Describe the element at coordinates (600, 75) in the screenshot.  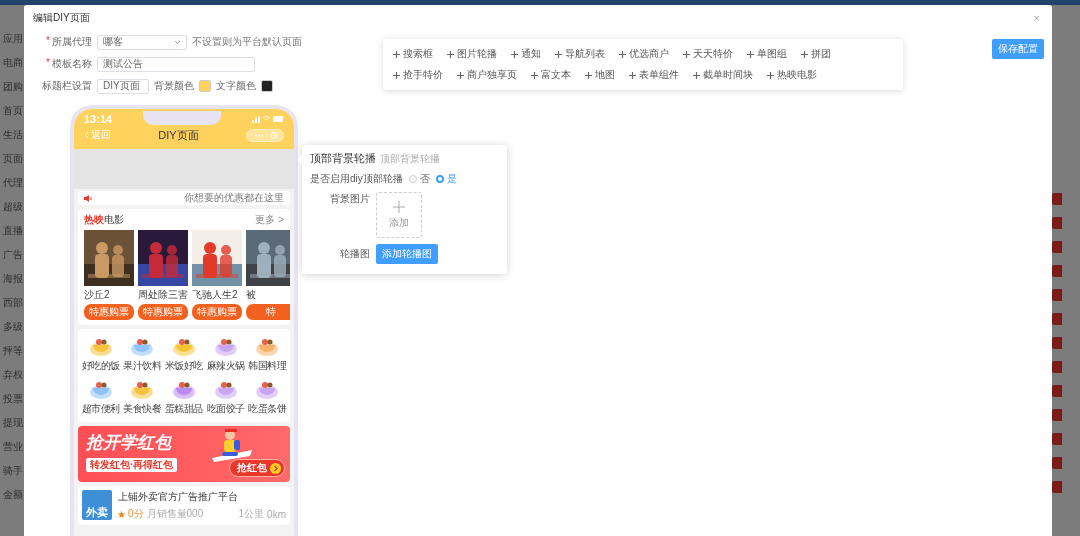
I see `add-component-button: 地图` at that location.